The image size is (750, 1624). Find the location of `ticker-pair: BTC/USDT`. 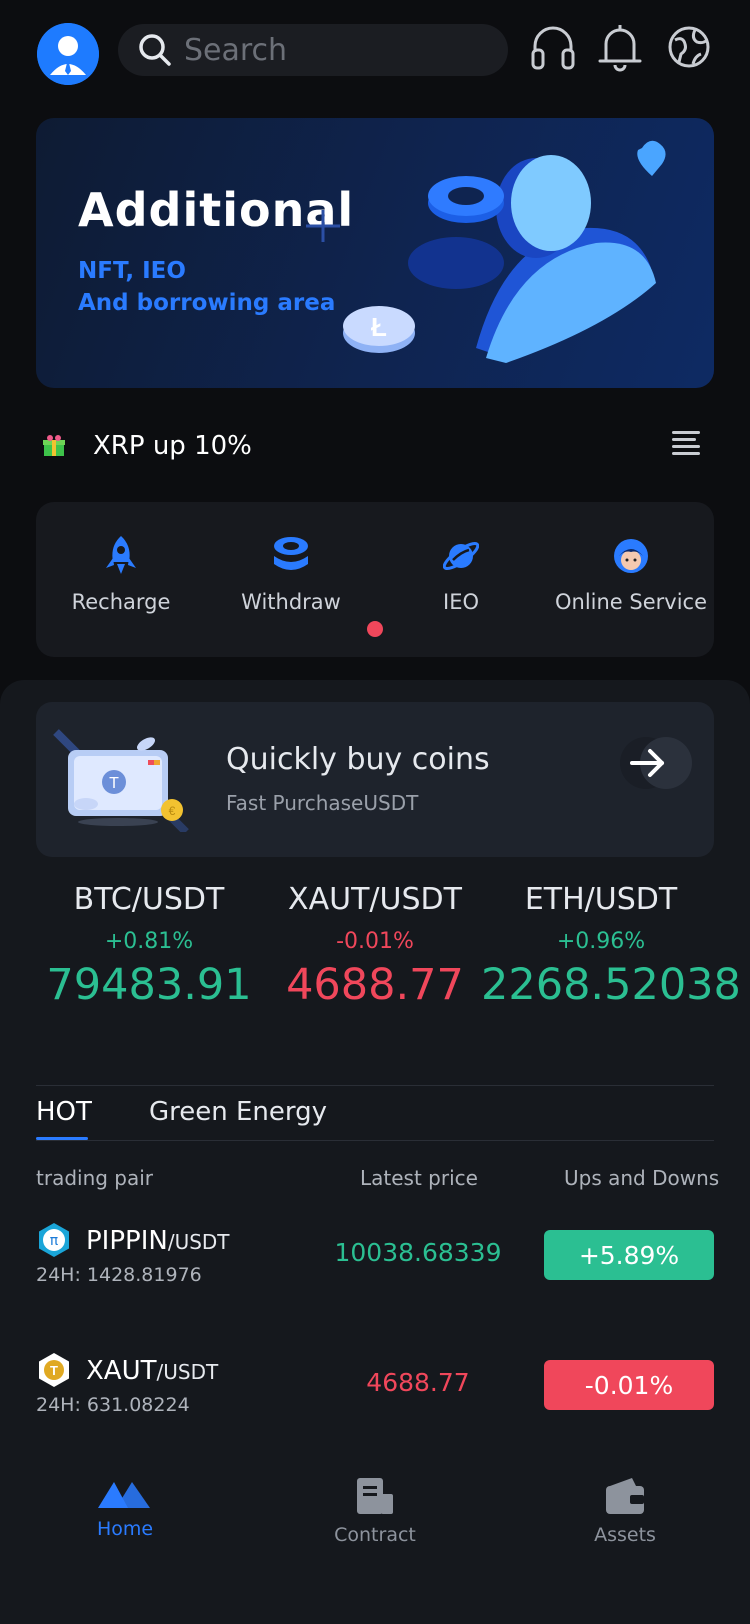

ticker-pair: BTC/USDT is located at coordinates (149, 899).